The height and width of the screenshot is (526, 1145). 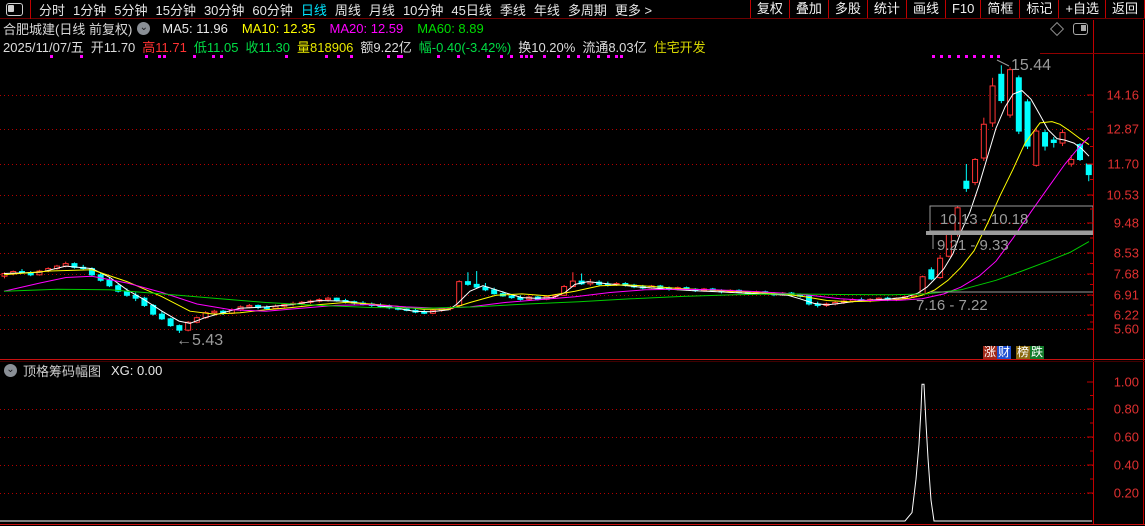 I want to click on menu-item-+自选: +自选, so click(x=1081, y=9).